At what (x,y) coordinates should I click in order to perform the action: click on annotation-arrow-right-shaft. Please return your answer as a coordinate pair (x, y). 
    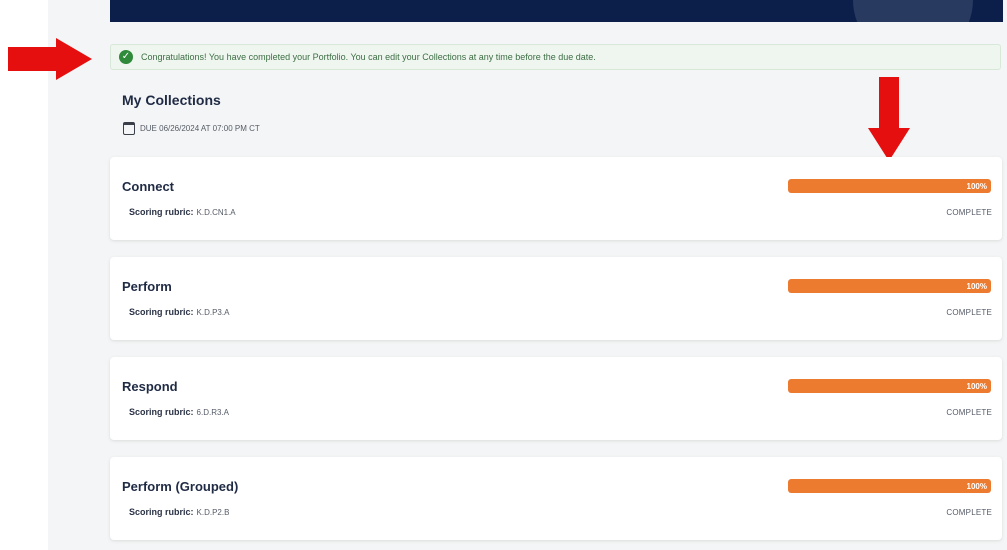
    Looking at the image, I should click on (32, 59).